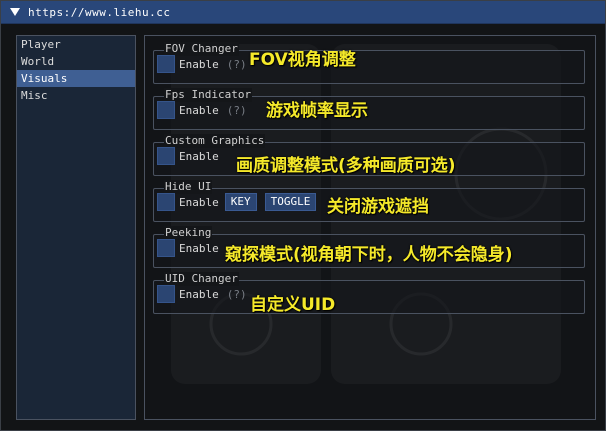 The width and height of the screenshot is (606, 431). Describe the element at coordinates (76, 95) in the screenshot. I see `sidebar-item-misc: Misc` at that location.